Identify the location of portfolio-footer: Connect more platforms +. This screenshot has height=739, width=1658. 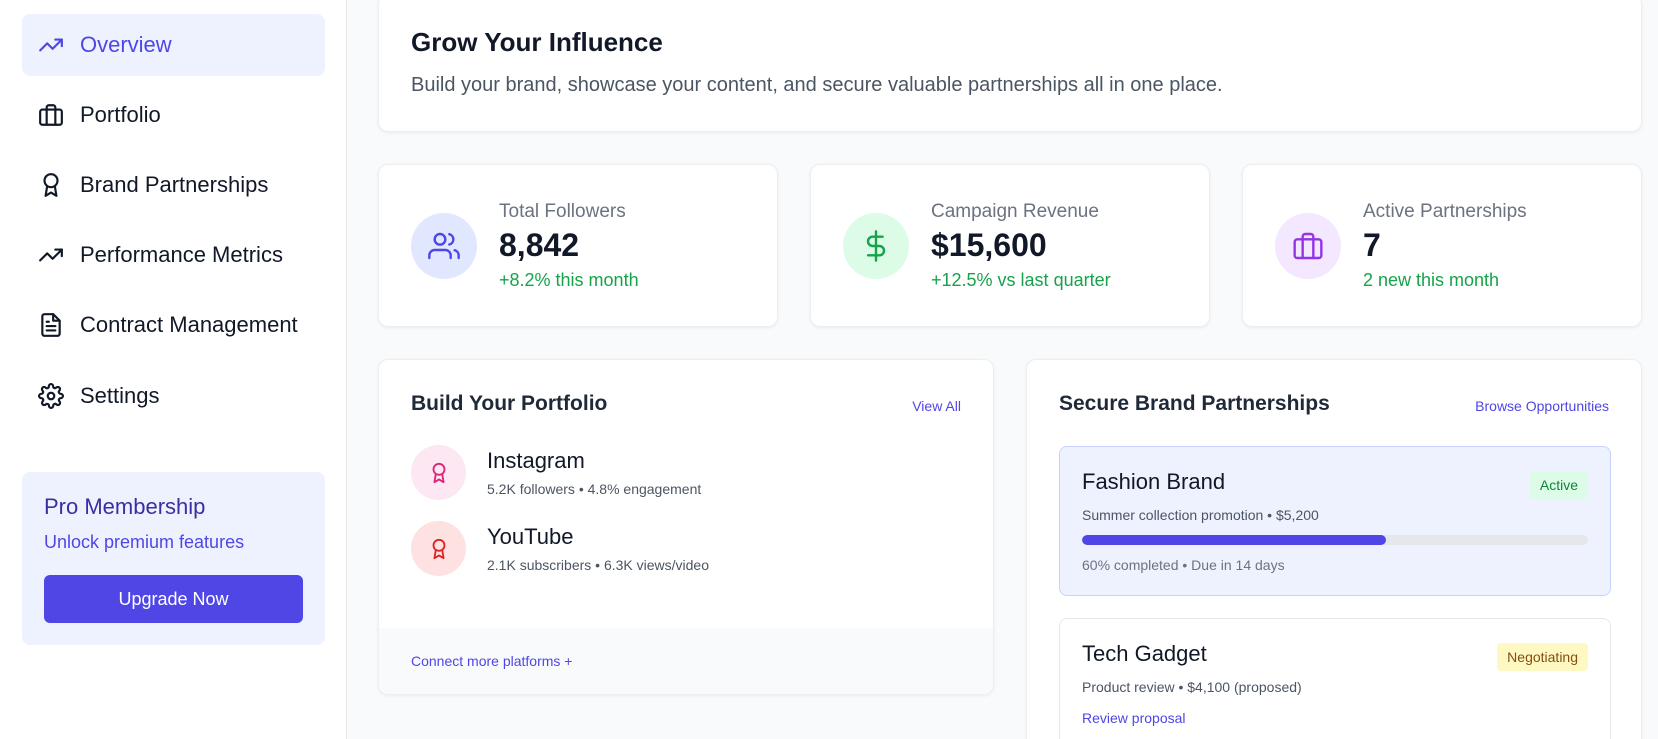
(686, 661).